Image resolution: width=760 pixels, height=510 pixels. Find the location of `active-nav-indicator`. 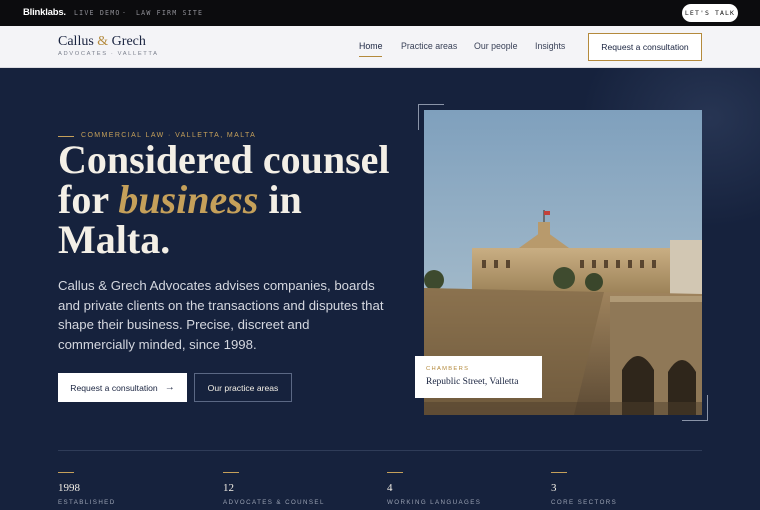

active-nav-indicator is located at coordinates (370, 56).